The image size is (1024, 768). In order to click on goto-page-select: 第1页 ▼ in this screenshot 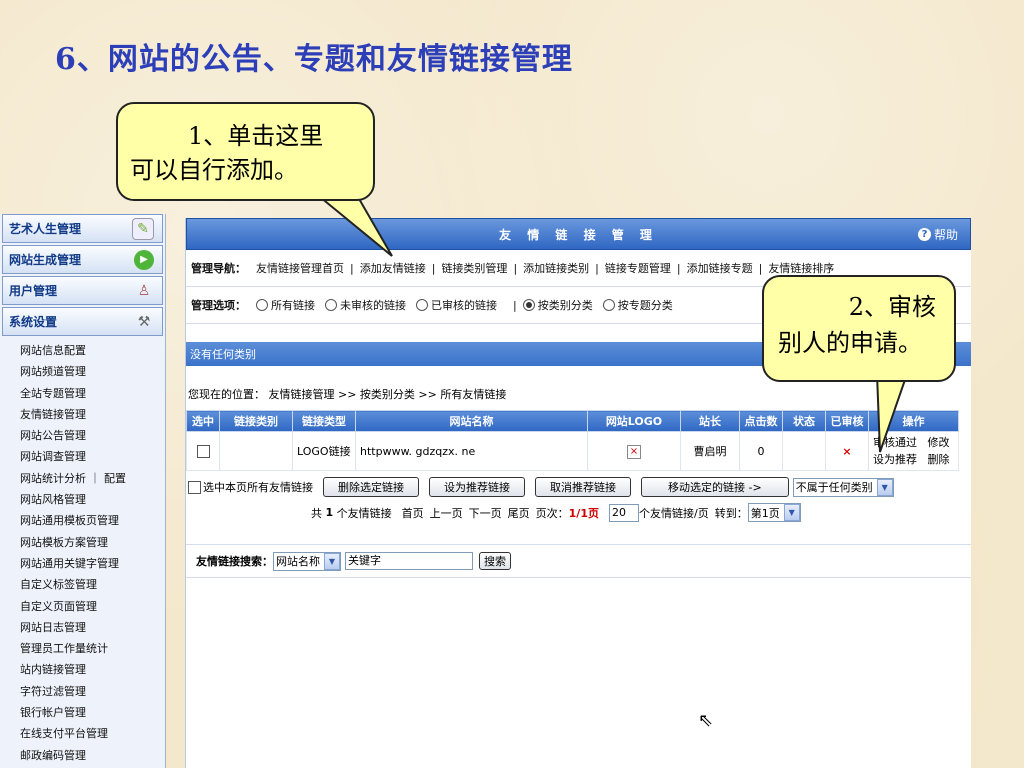, I will do `click(774, 512)`.